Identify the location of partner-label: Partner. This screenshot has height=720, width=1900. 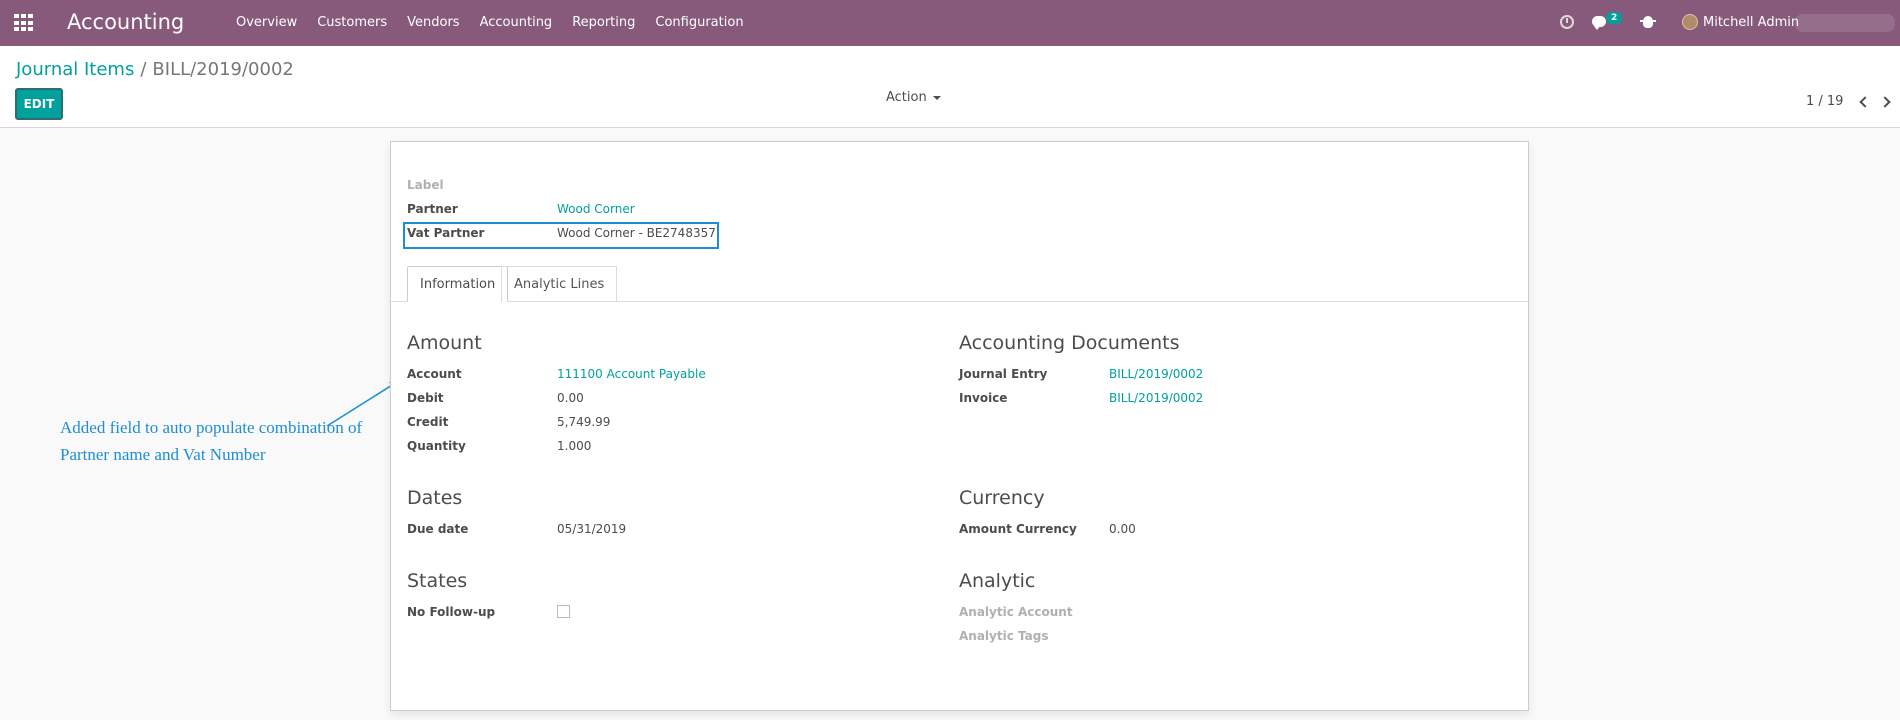
(432, 209).